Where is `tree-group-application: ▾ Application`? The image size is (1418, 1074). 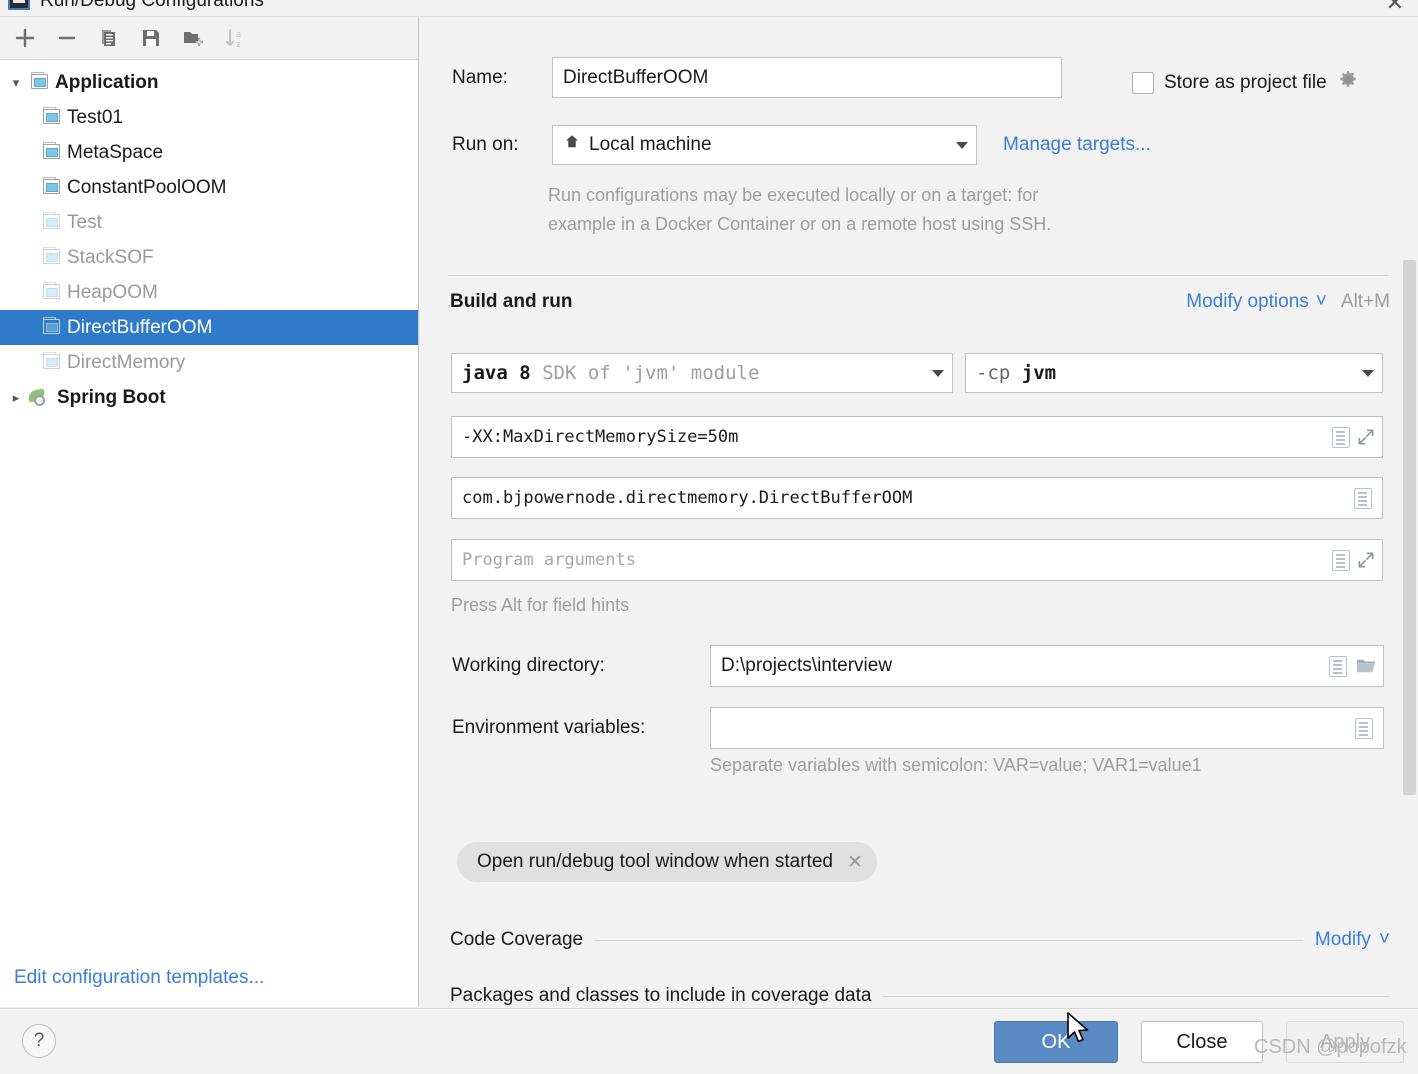 tree-group-application: ▾ Application is located at coordinates (209, 82).